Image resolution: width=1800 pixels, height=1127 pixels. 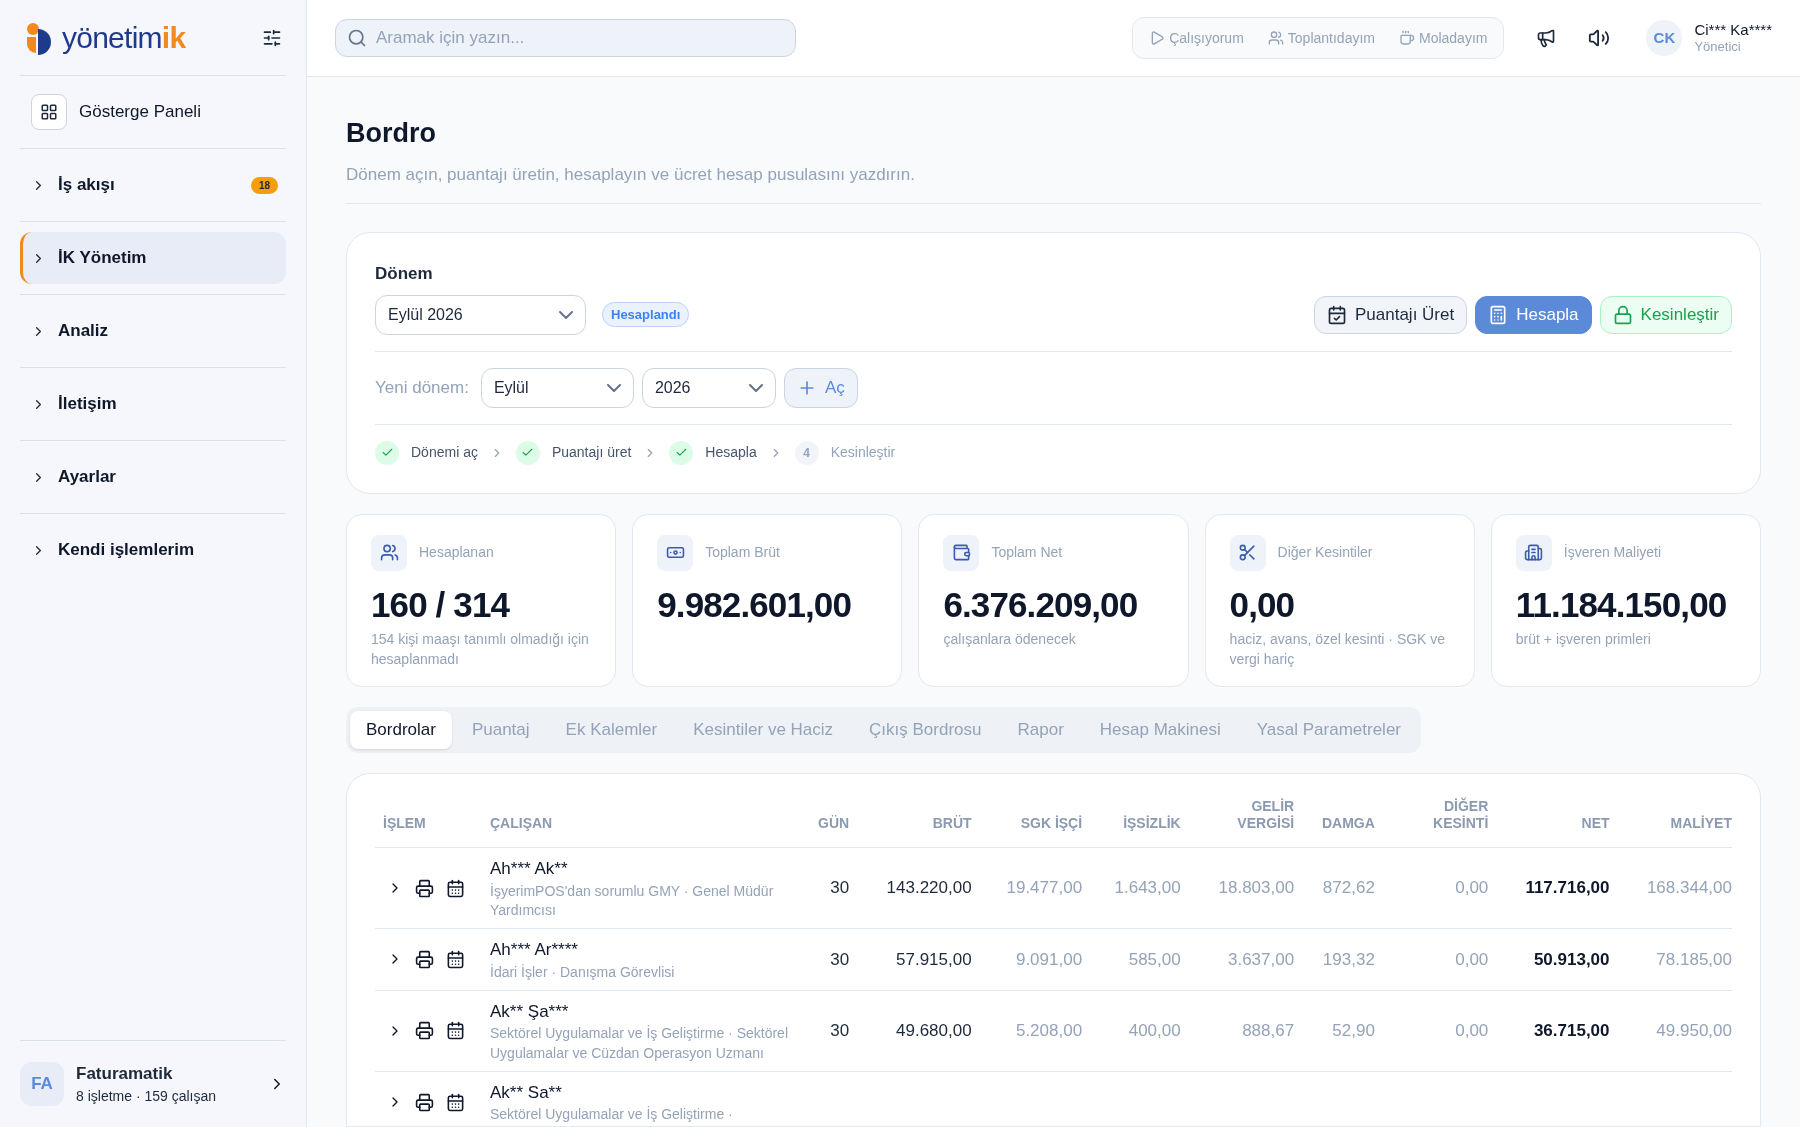 What do you see at coordinates (1157, 38) in the screenshot?
I see `play-icon` at bounding box center [1157, 38].